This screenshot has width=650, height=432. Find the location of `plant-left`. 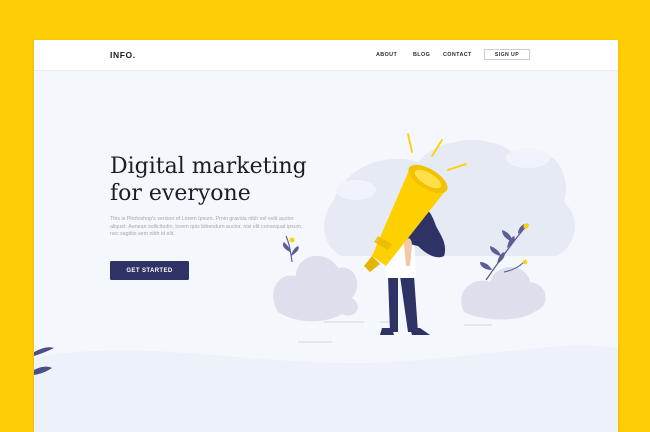

plant-left is located at coordinates (290, 249).